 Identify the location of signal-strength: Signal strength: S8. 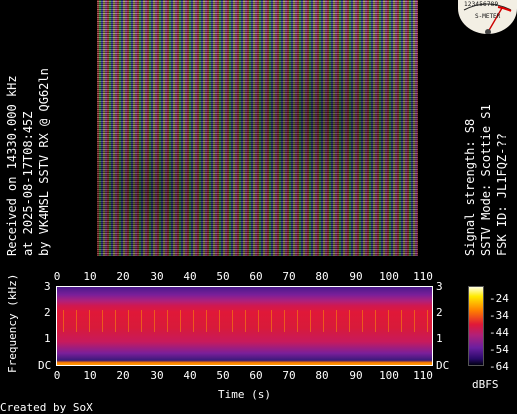
(470, 187).